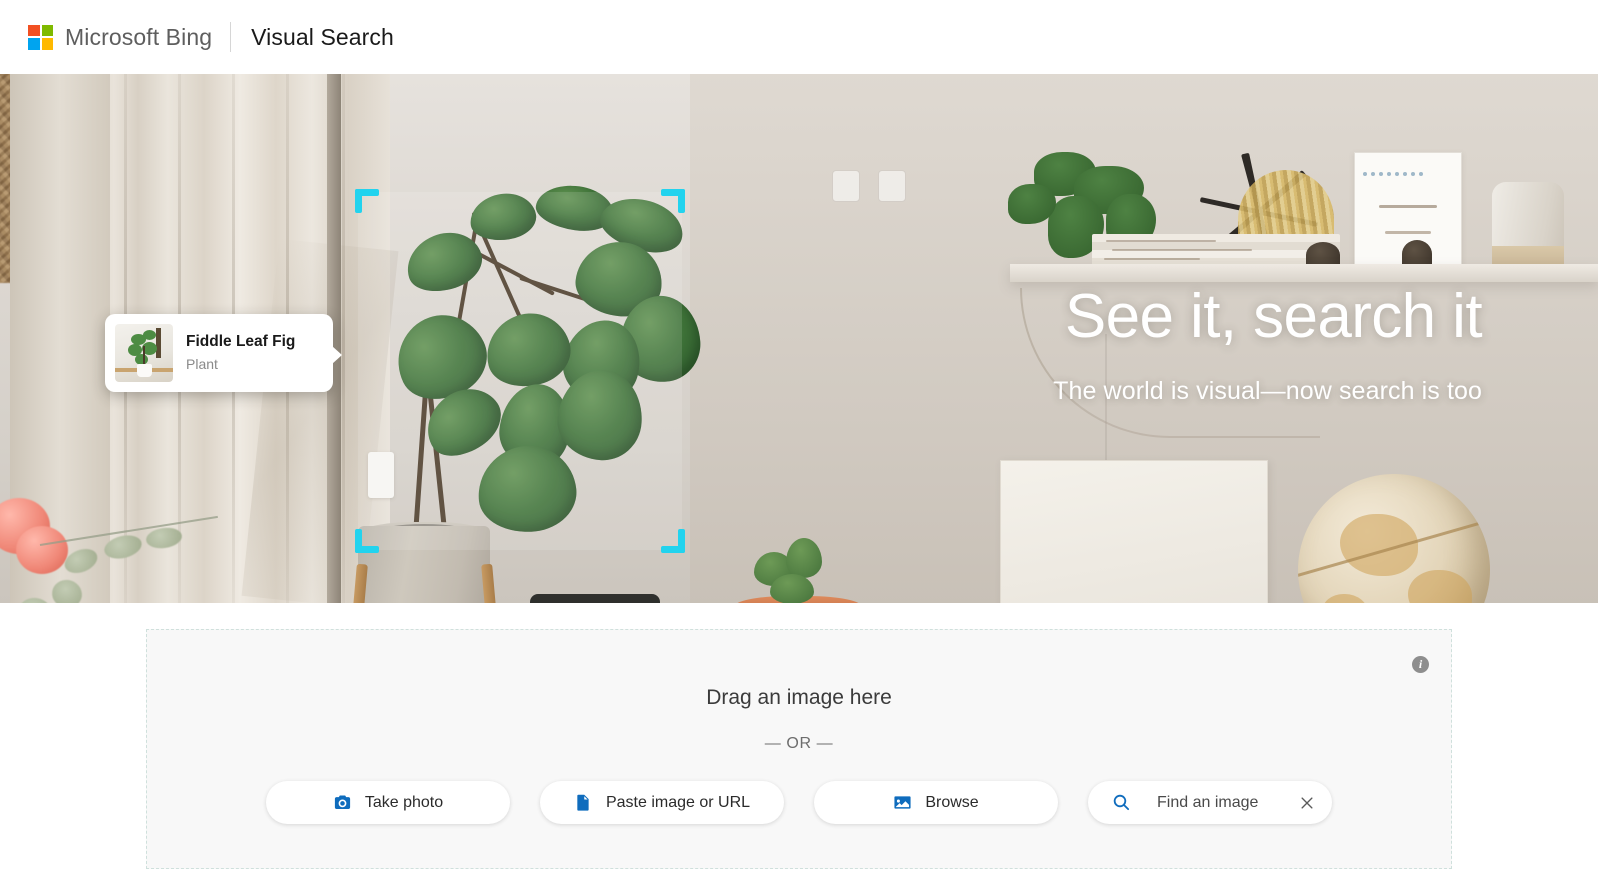 Image resolution: width=1598 pixels, height=869 pixels. I want to click on close-icon, so click(1307, 803).